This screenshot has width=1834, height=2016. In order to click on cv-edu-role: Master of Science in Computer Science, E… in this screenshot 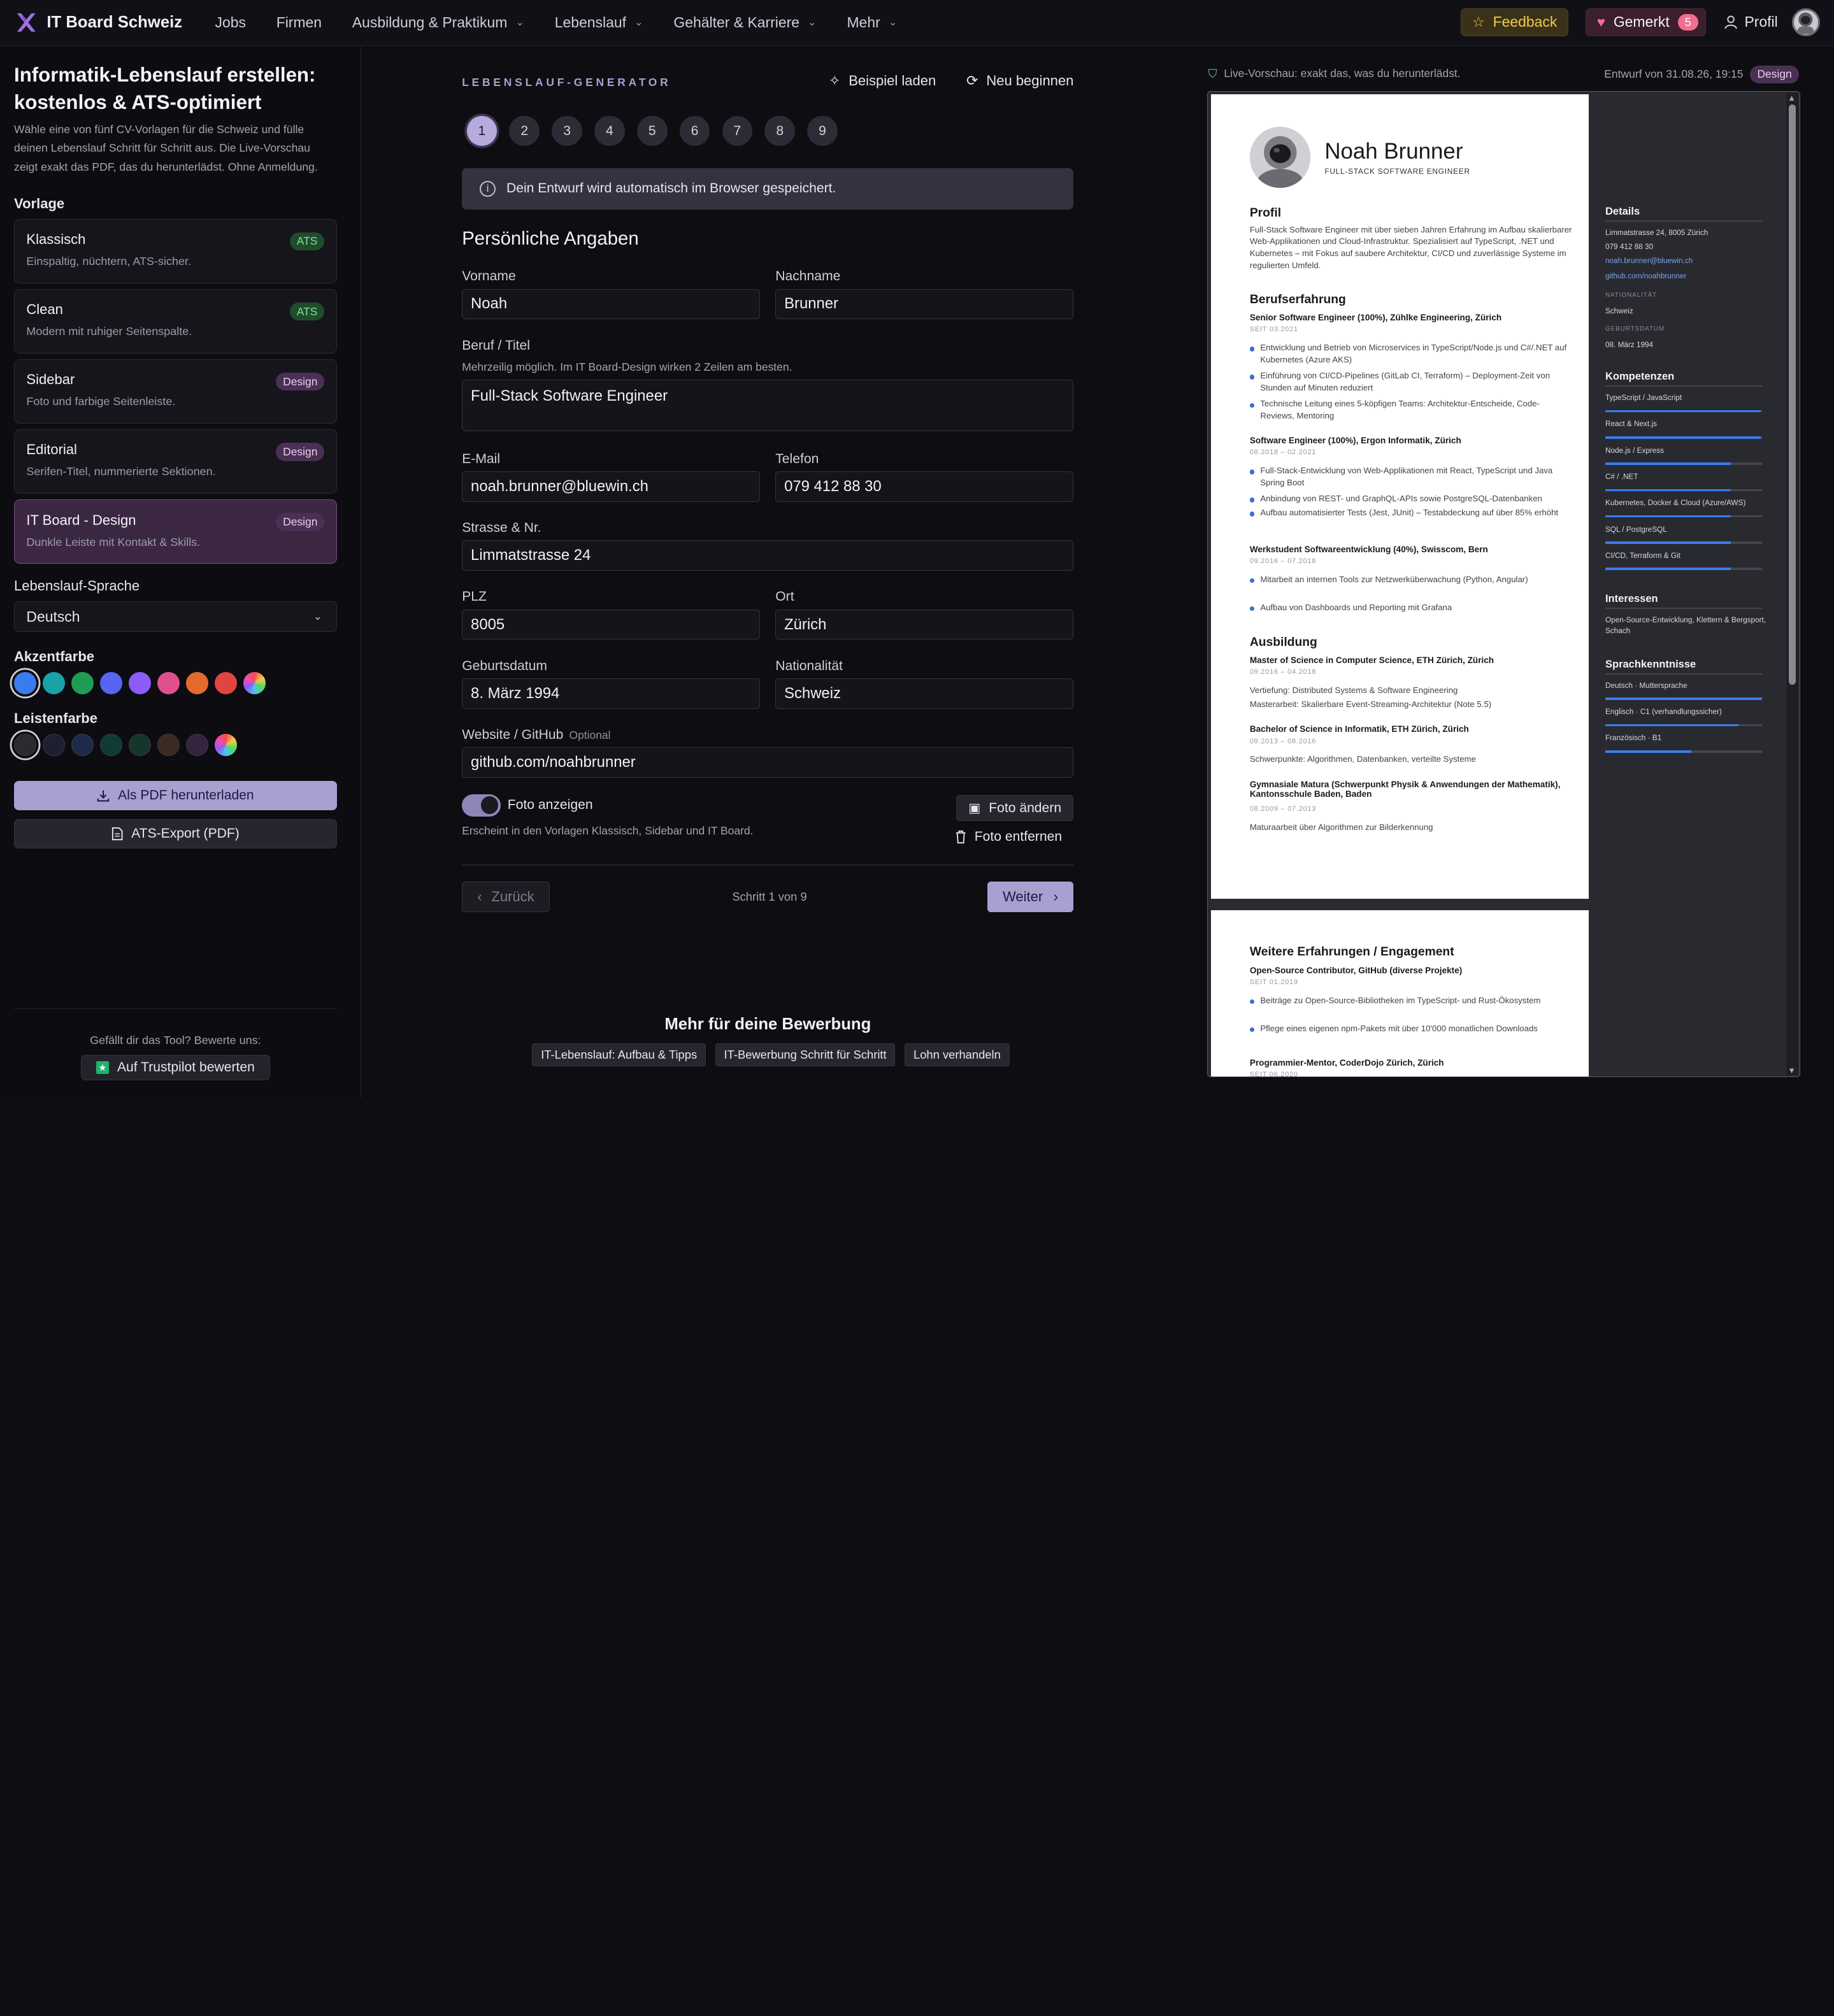, I will do `click(1371, 661)`.